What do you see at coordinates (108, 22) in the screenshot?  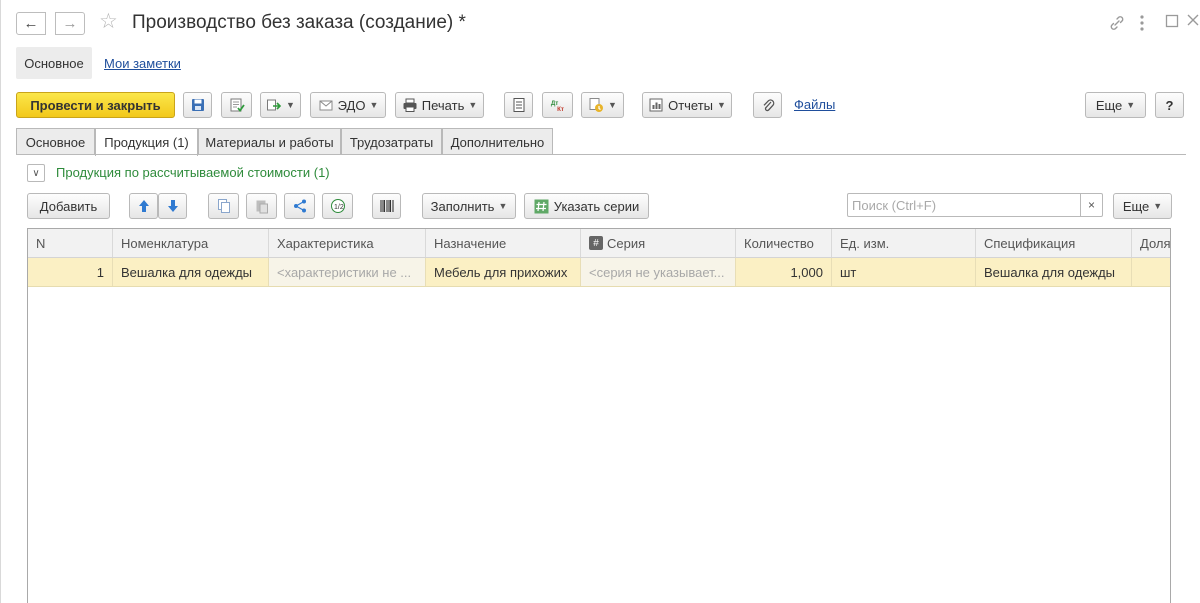 I see `star-icon: ☆` at bounding box center [108, 22].